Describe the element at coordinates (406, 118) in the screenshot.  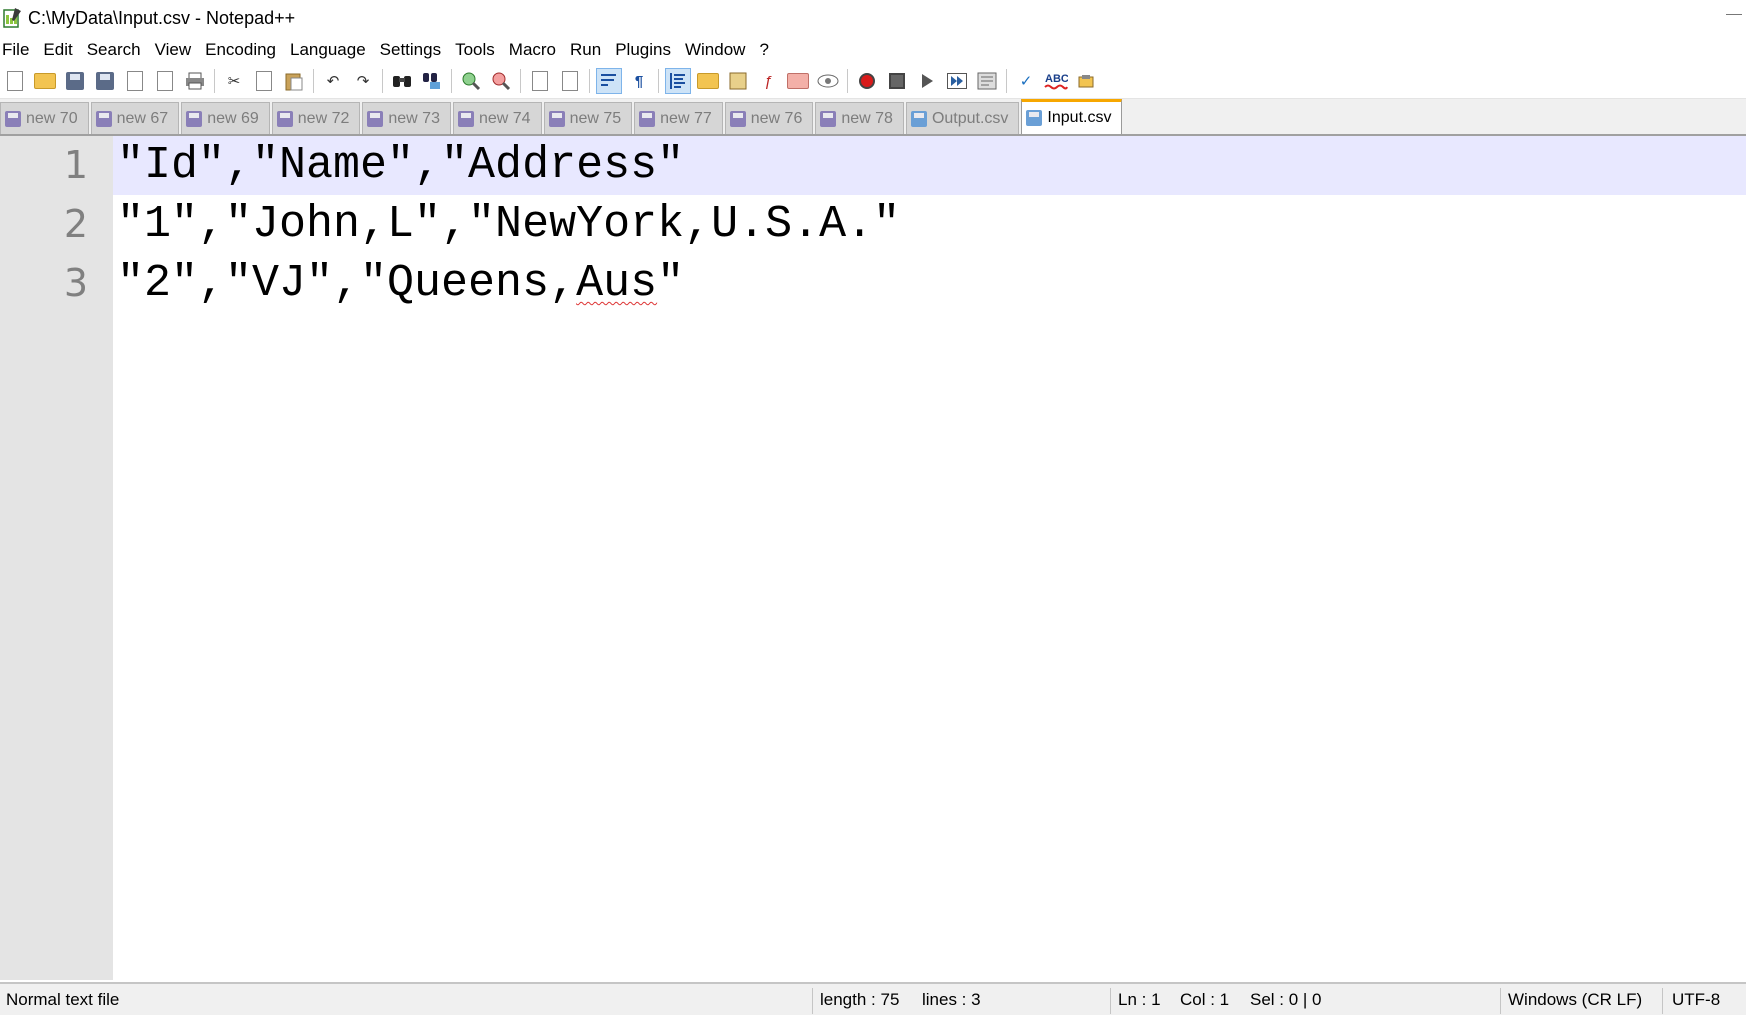
I see `tab-new-73: new 73` at that location.